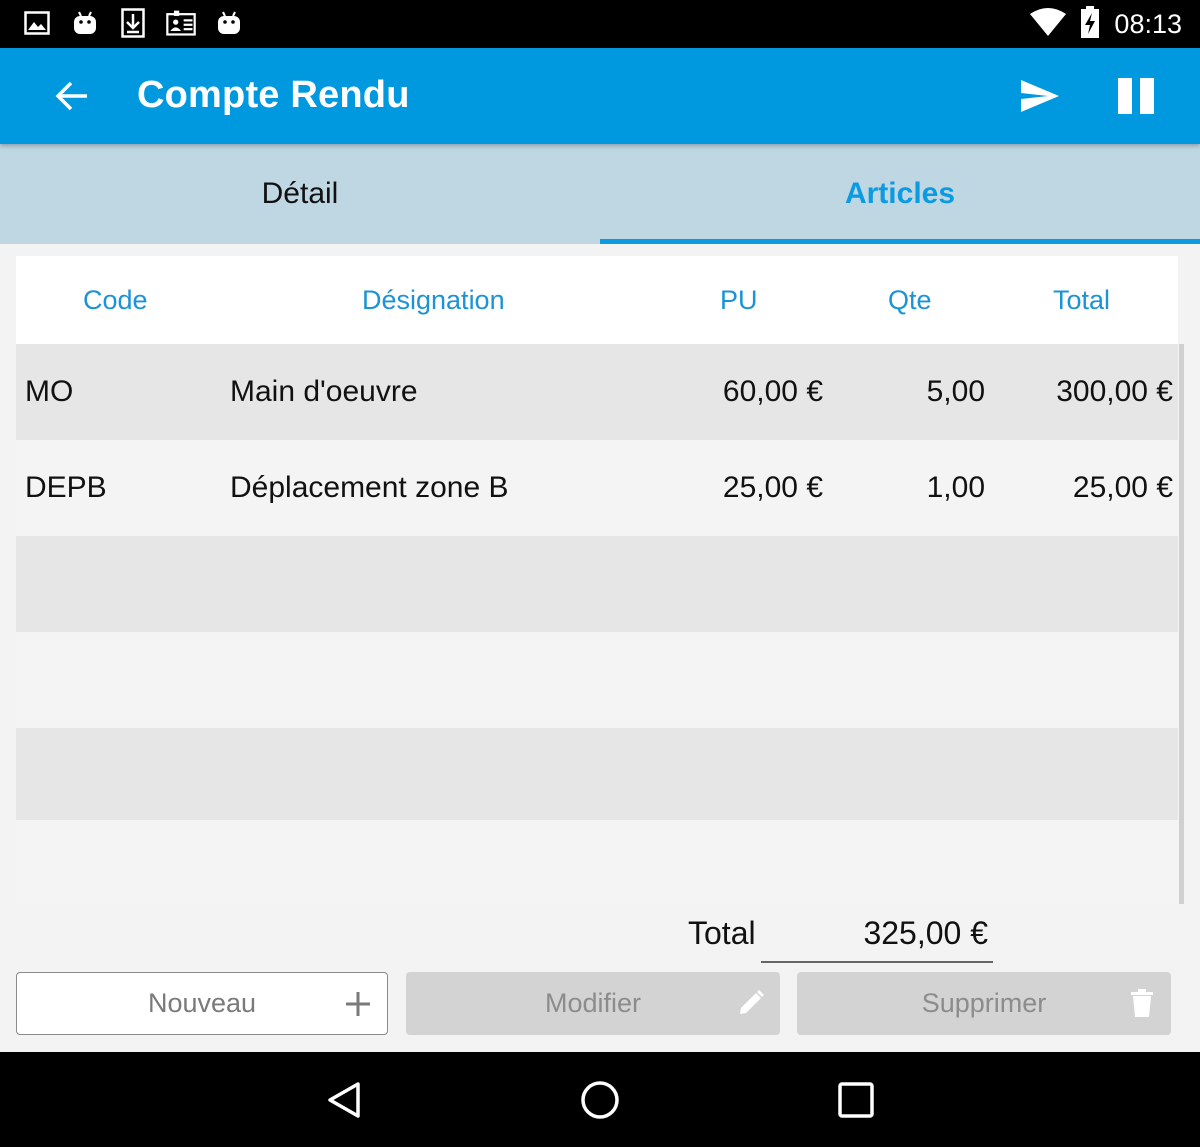 This screenshot has width=1200, height=1147. I want to click on table-scrollbar, so click(1181, 624).